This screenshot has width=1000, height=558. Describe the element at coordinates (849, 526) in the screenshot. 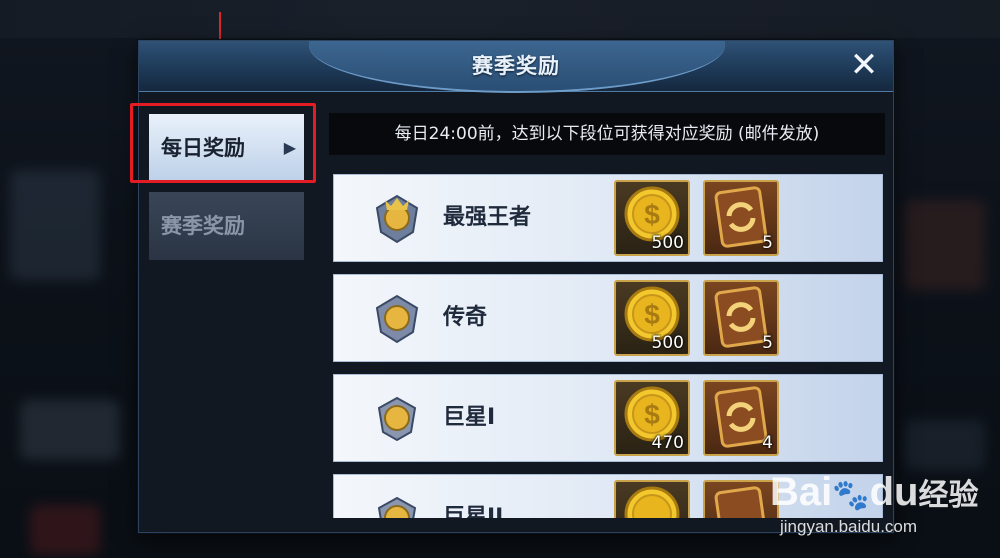

I see `watermark-url: jingyan.baidu.com` at that location.